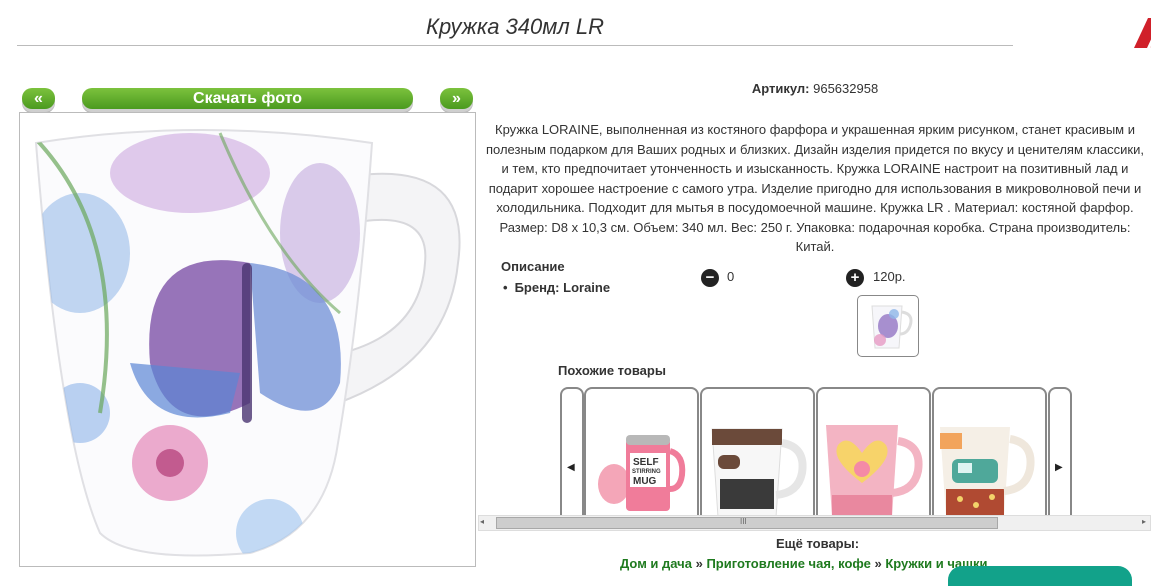  I want to click on similar-product-1: SELF STIRRING MUG, so click(641, 452).